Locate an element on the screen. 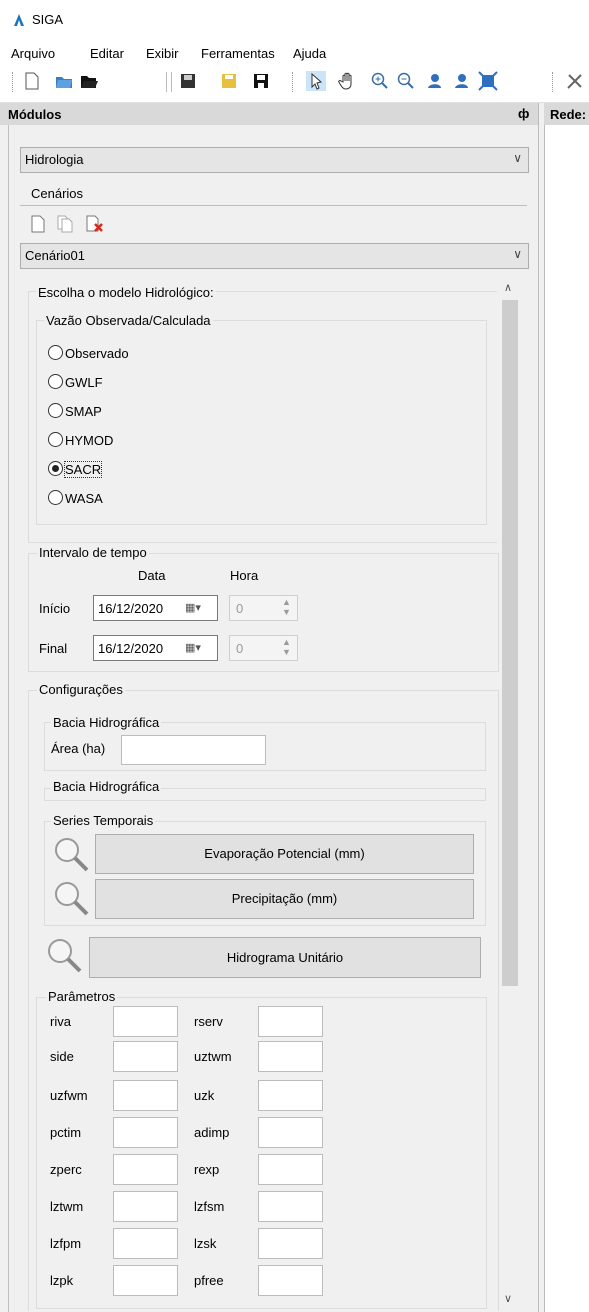 This screenshot has width=589, height=1312. hydrogram-button: Hidrograma Unitário is located at coordinates (285, 957).